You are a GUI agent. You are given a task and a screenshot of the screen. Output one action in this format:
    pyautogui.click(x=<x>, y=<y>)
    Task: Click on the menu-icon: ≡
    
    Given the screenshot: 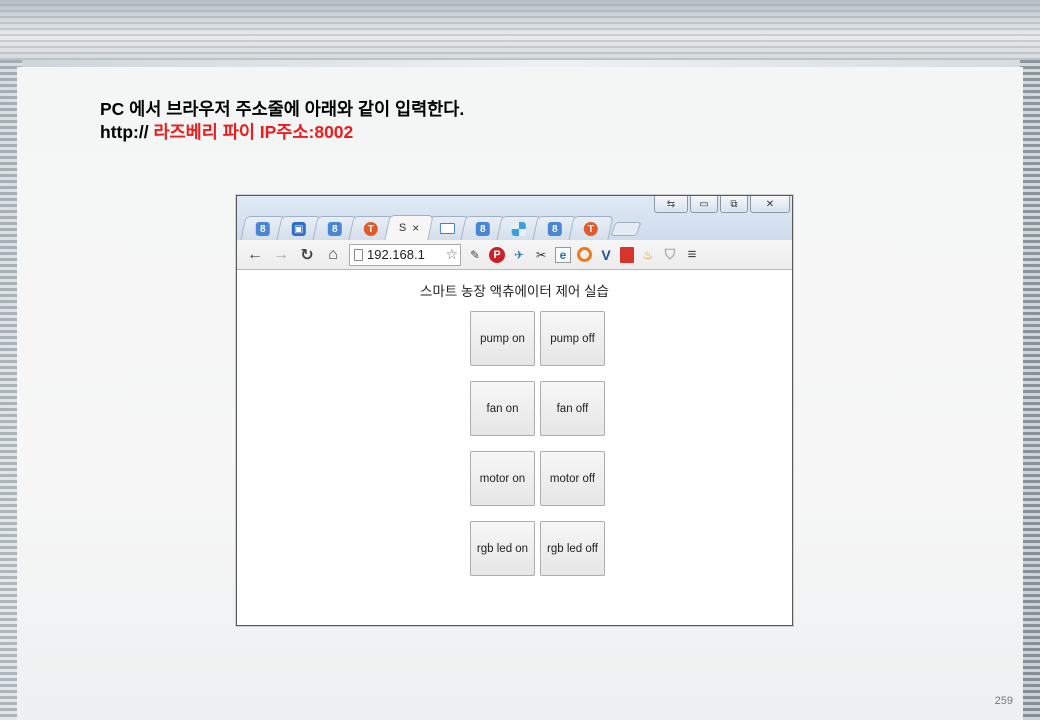 What is the action you would take?
    pyautogui.click(x=692, y=254)
    